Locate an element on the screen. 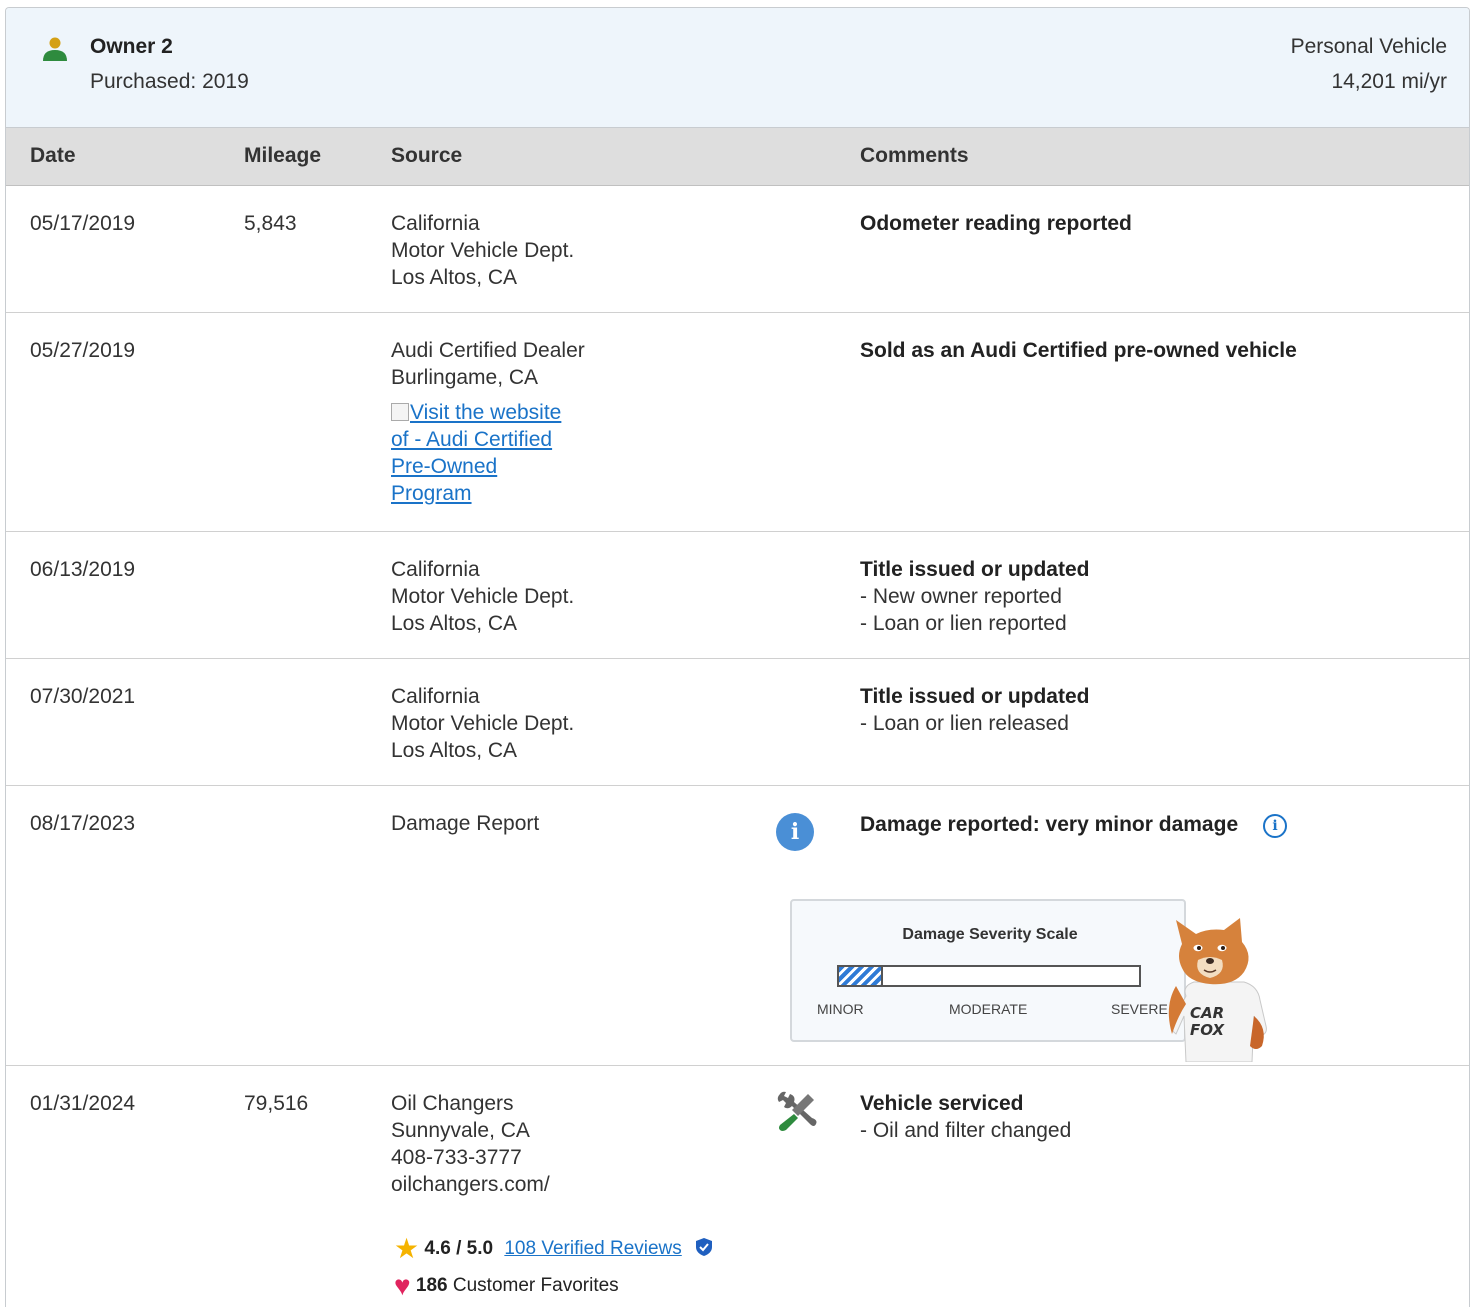  header-mileage: Mileage is located at coordinates (283, 155).